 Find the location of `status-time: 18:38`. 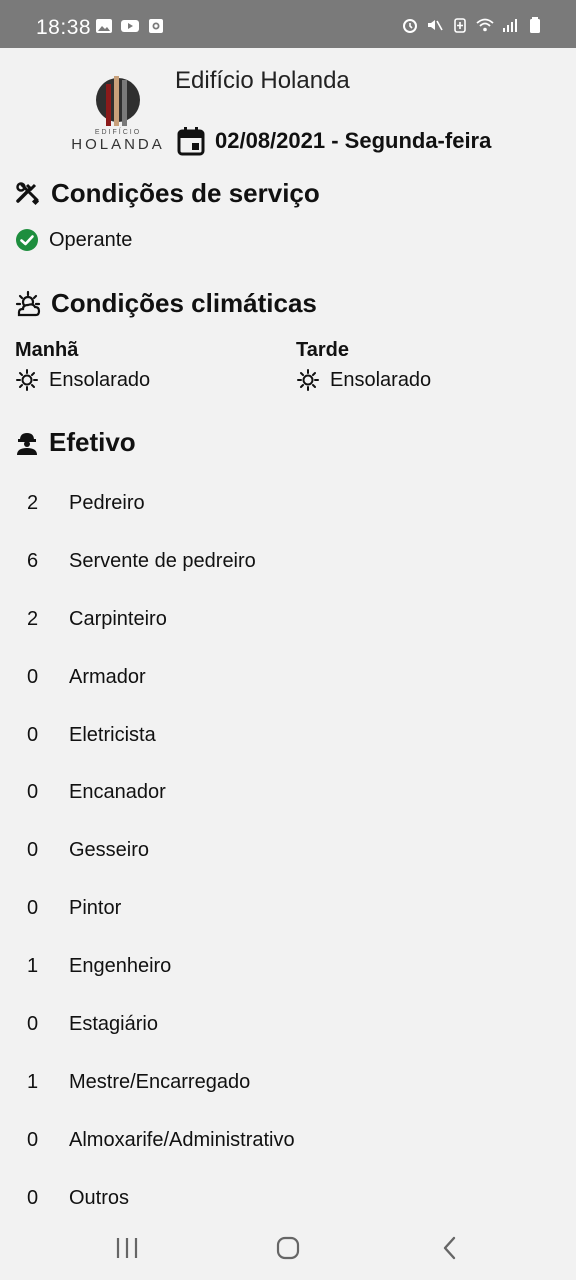

status-time: 18:38 is located at coordinates (64, 27).